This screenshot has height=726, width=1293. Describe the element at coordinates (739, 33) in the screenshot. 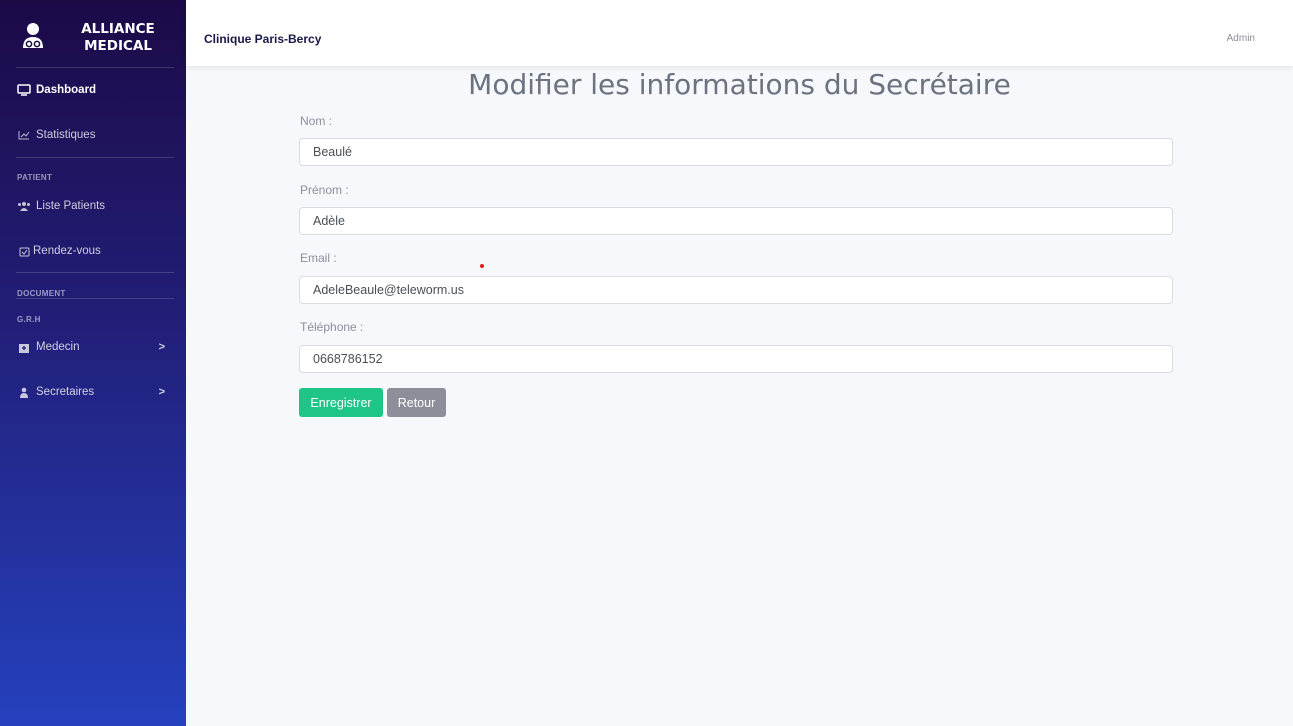

I see `topbar: Clinique Paris-Bercy Admin` at that location.